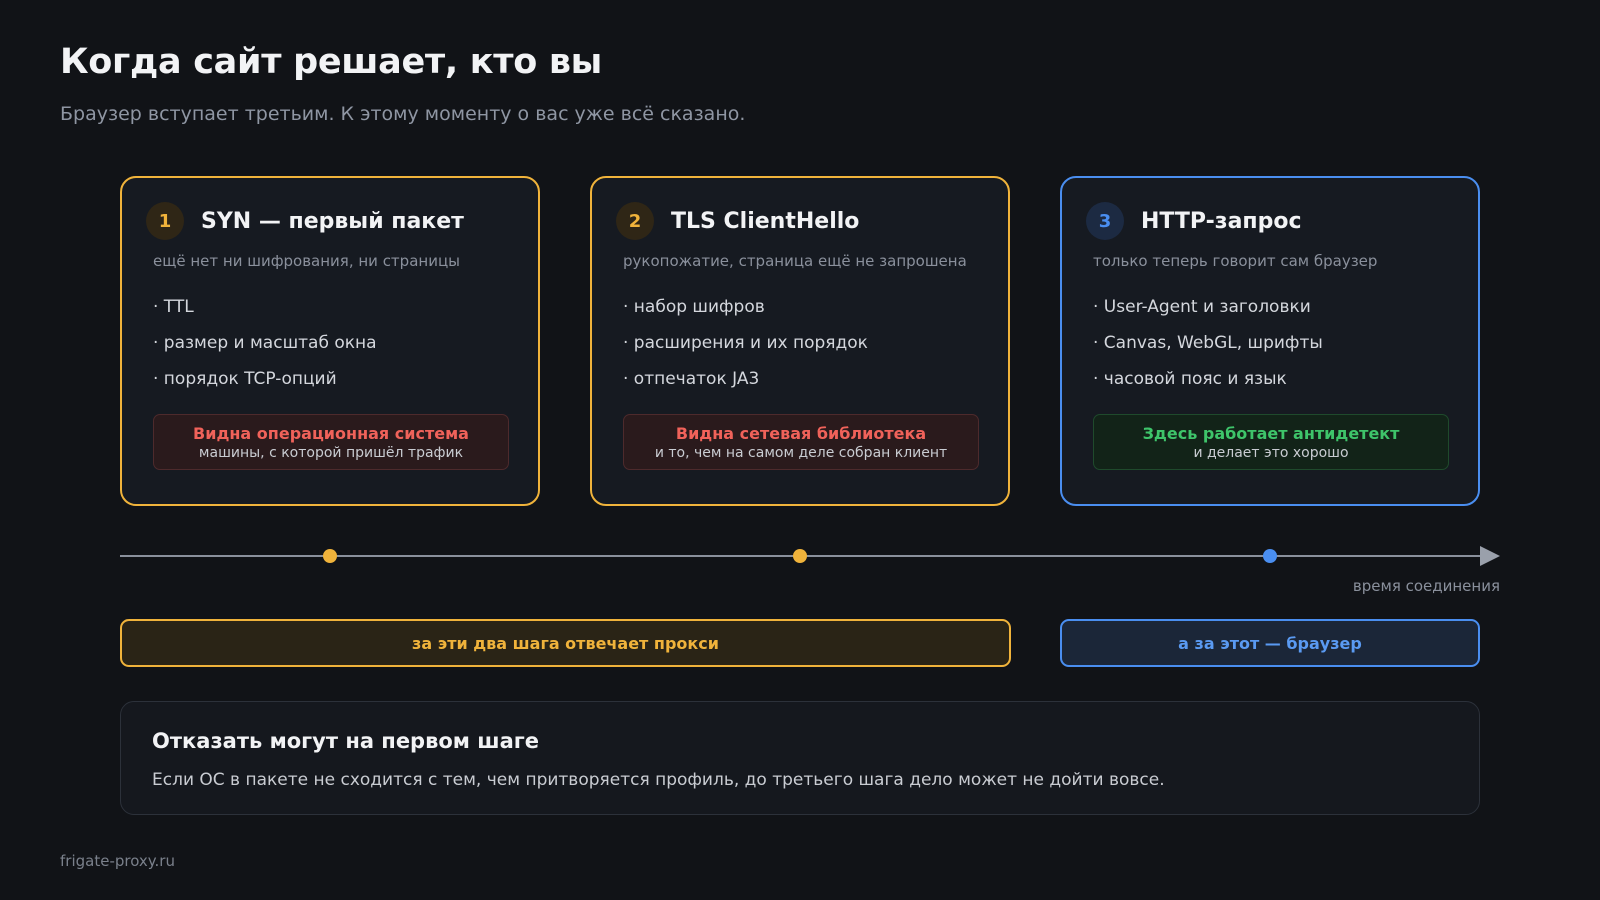  I want to click on footer-site-url: frigate-proxy.ru, so click(117, 861).